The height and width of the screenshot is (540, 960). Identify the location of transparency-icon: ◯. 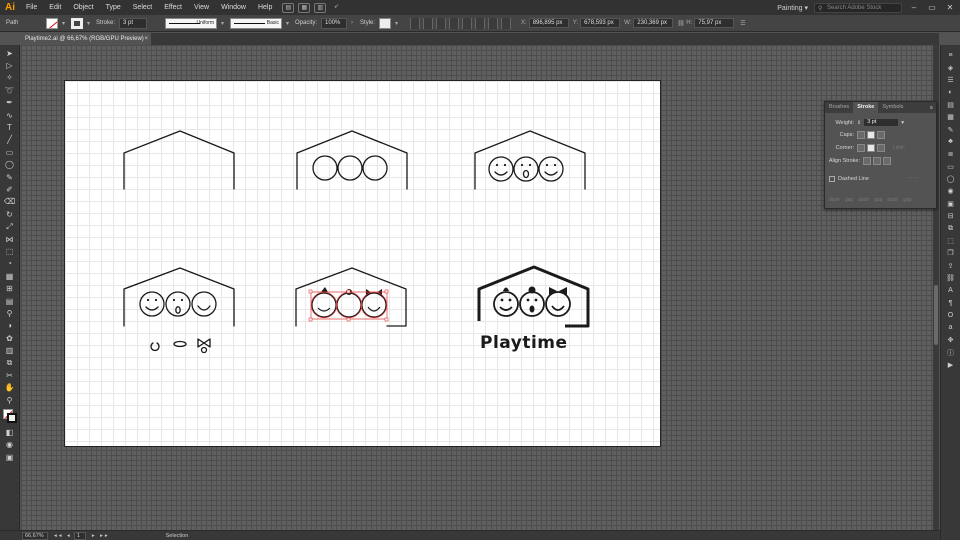
(951, 179).